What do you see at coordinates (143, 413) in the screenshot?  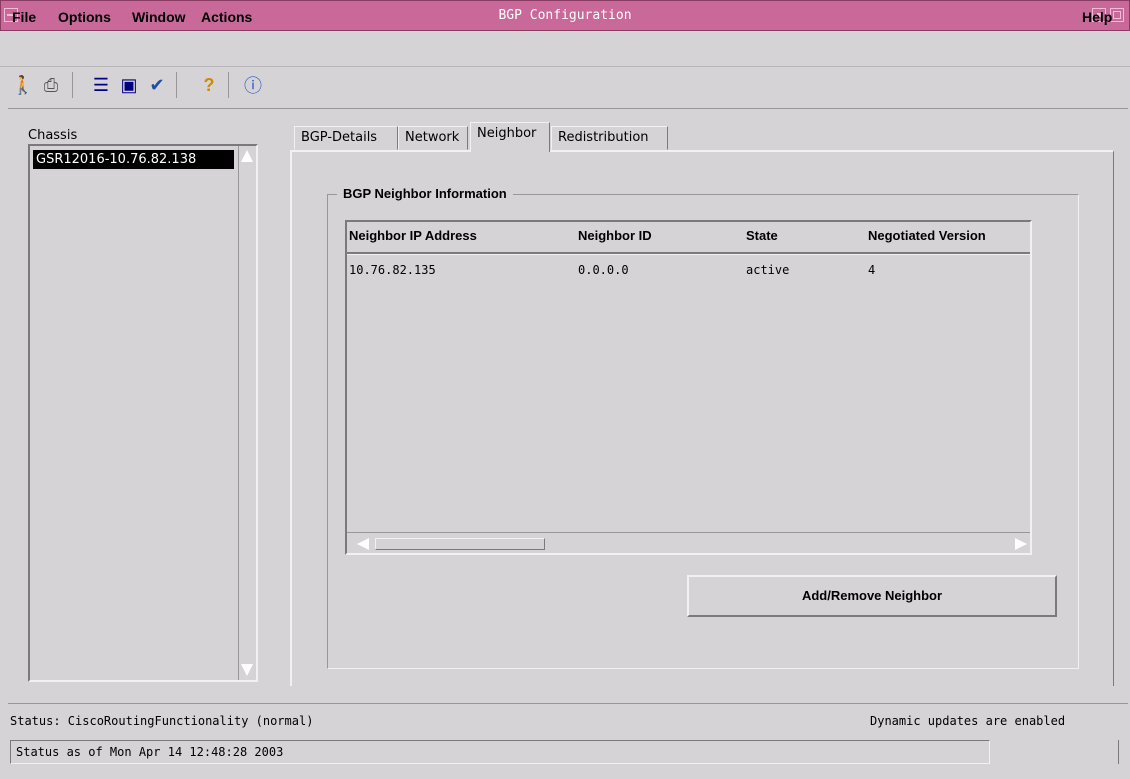 I see `chassis-list` at bounding box center [143, 413].